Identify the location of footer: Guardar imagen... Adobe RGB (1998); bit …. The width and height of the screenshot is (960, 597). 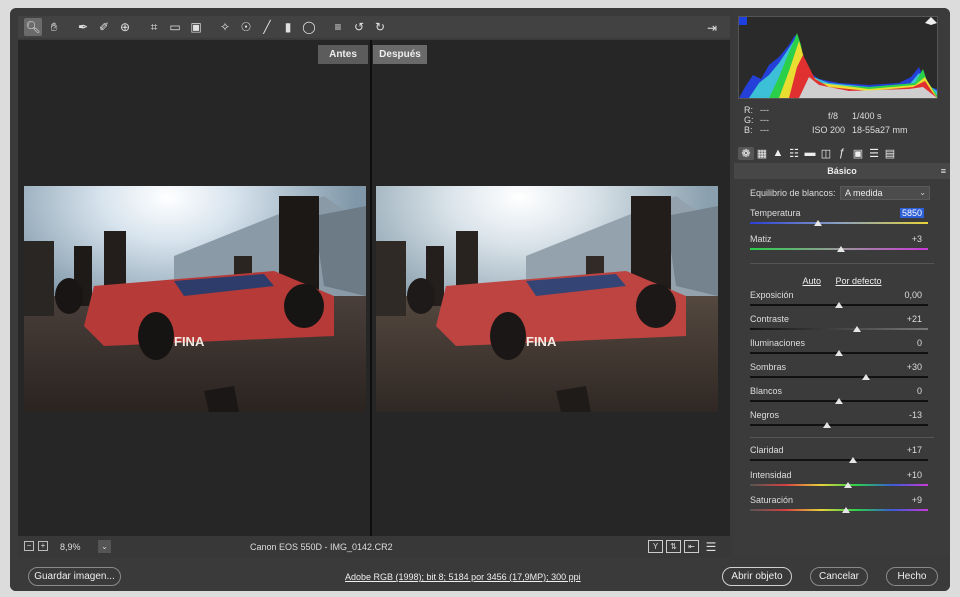
(480, 575).